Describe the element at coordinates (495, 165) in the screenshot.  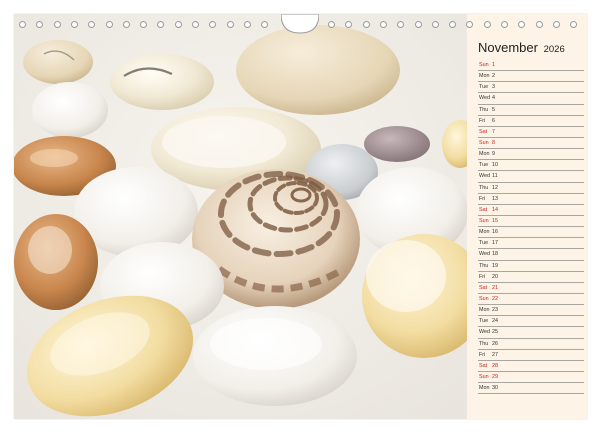
I see `date-number: 10` at that location.